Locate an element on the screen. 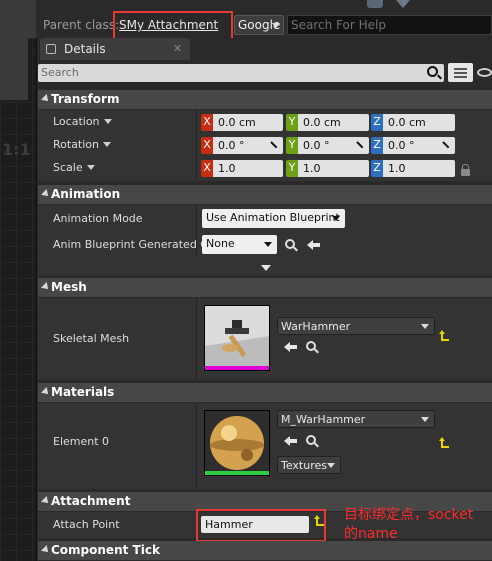 The height and width of the screenshot is (561, 492). search-provider-dropdown: Google is located at coordinates (259, 25).